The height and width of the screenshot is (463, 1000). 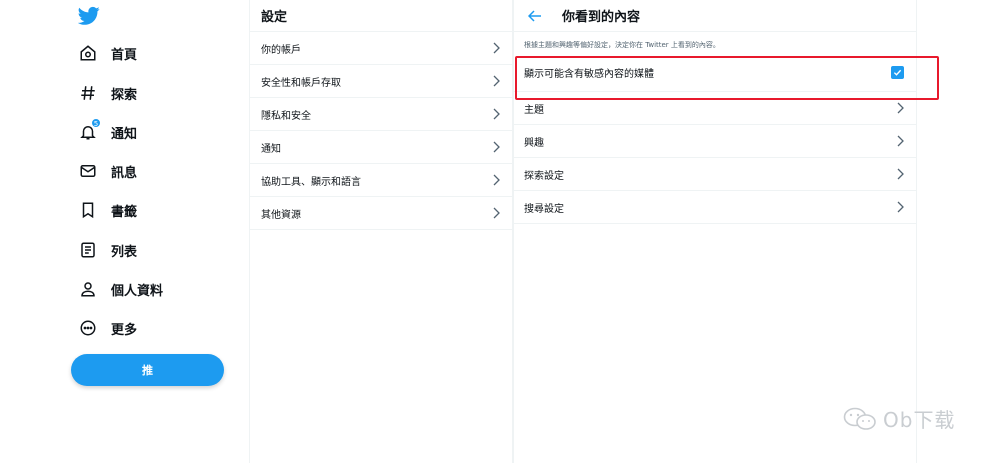 I want to click on bookmark-icon, so click(x=88, y=210).